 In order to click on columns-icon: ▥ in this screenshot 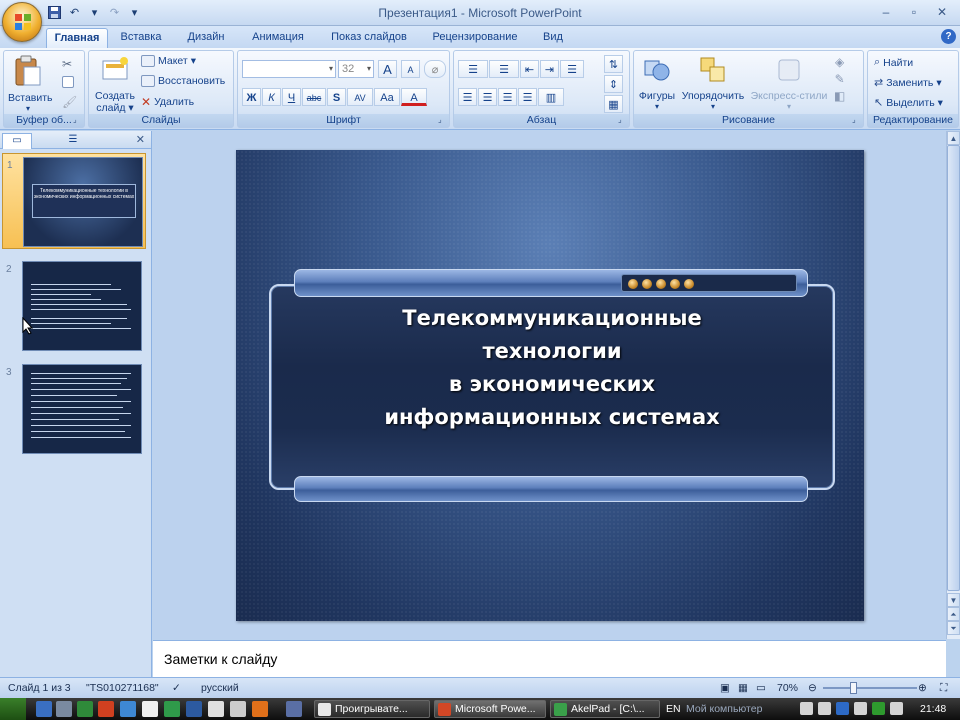, I will do `click(551, 97)`.